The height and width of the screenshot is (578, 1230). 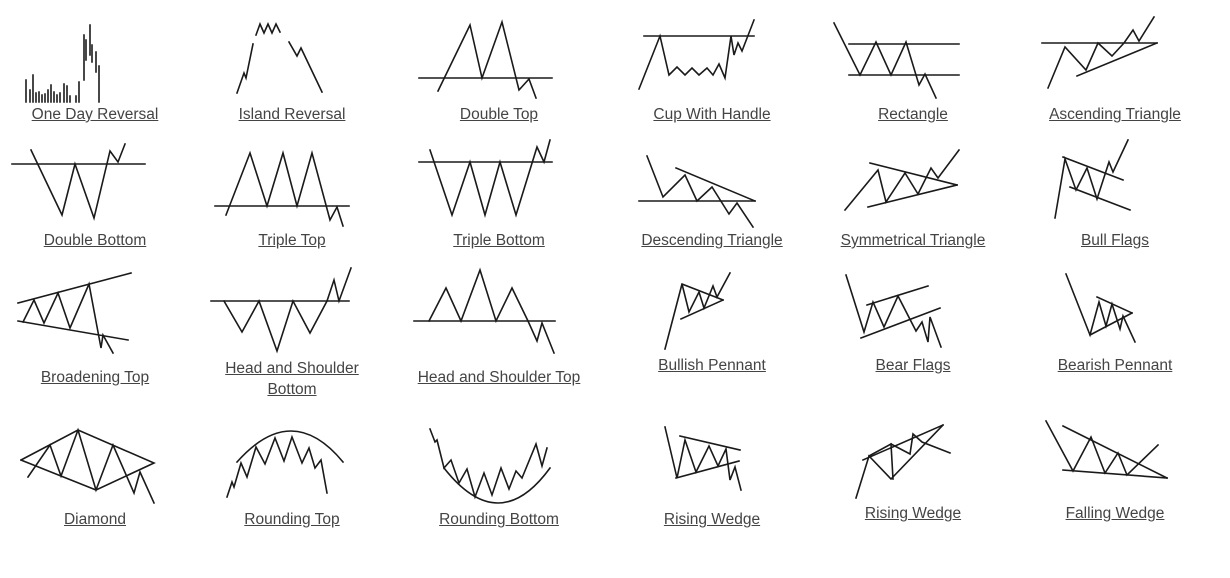 I want to click on bull-flags-icon, so click(x=1093, y=178).